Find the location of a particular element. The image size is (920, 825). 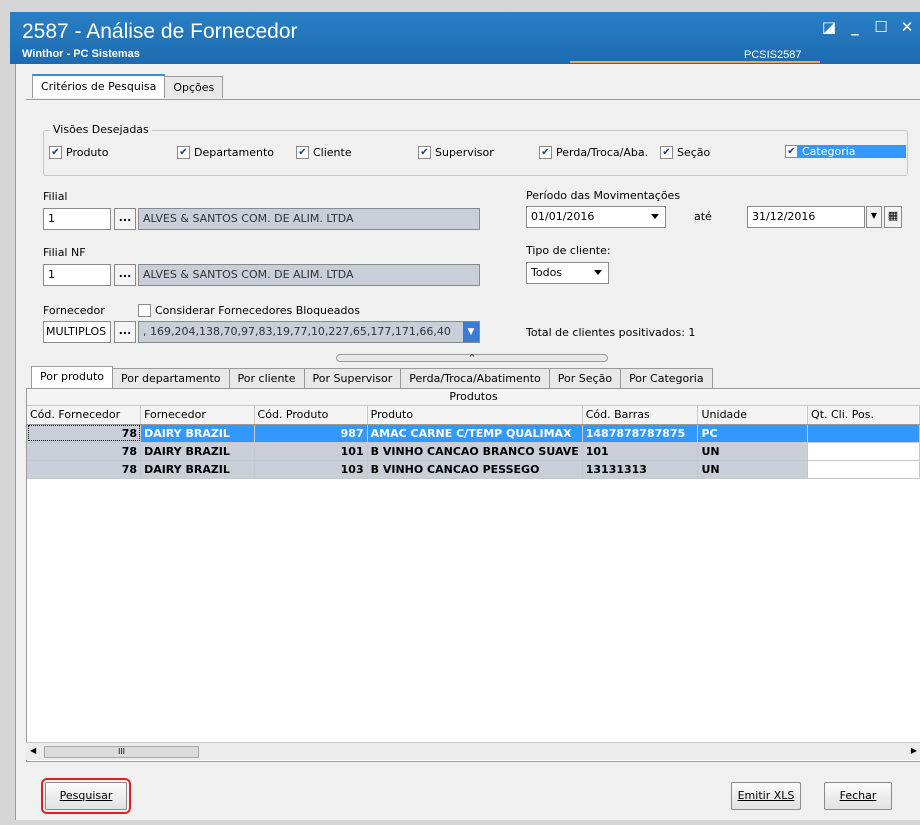

table-cell: B VINHO CANCAO BRANCO SUAVE is located at coordinates (475, 451).